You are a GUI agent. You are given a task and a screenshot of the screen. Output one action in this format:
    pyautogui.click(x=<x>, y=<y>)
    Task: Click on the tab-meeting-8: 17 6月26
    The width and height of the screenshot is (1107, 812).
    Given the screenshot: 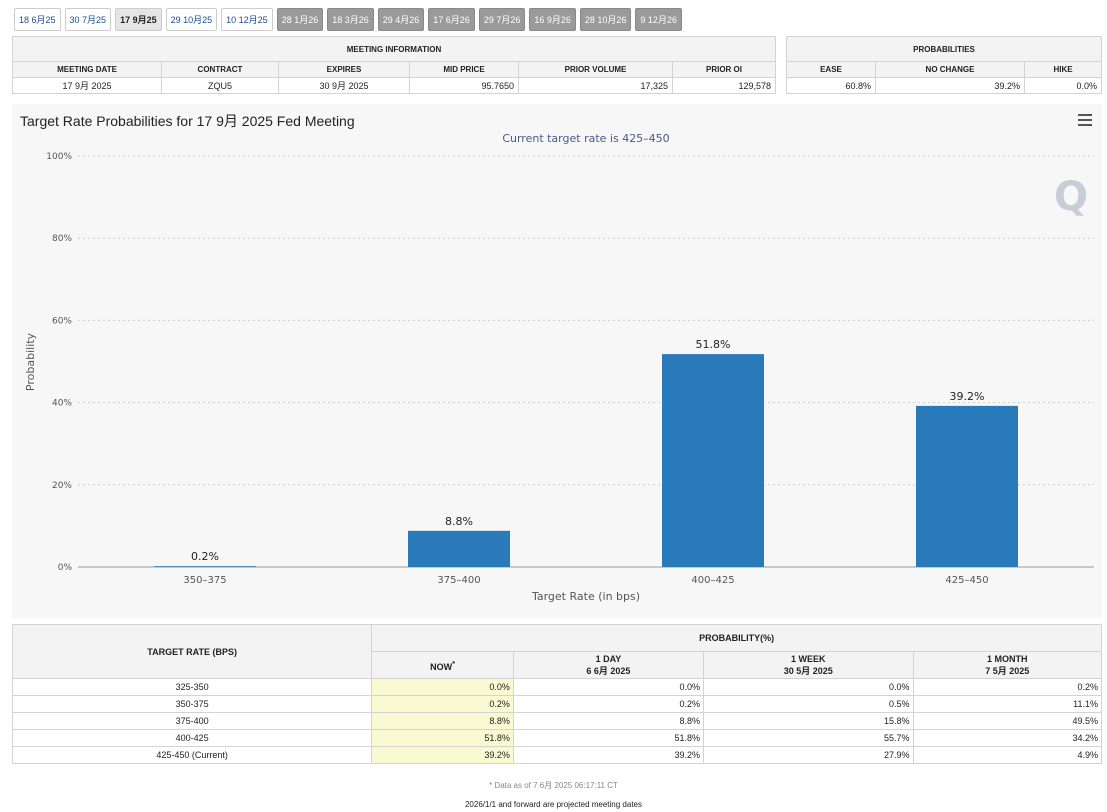 What is the action you would take?
    pyautogui.click(x=451, y=19)
    